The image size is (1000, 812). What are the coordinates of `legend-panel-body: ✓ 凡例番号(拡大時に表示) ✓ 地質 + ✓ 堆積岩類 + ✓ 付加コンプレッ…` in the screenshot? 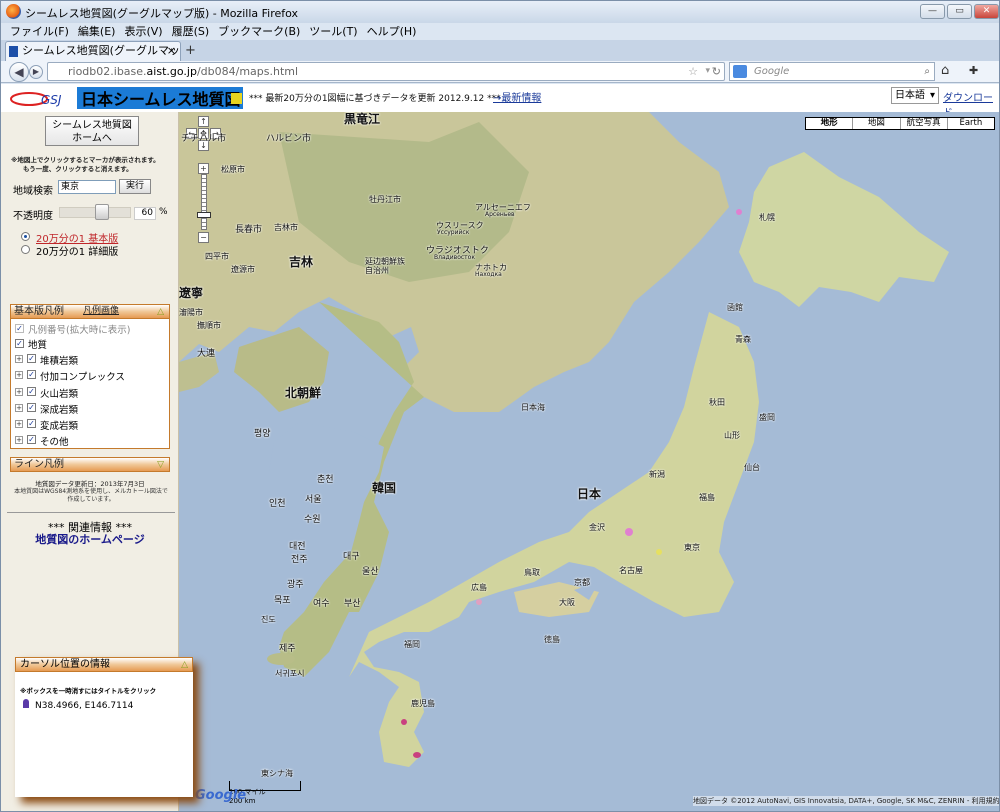 It's located at (90, 384).